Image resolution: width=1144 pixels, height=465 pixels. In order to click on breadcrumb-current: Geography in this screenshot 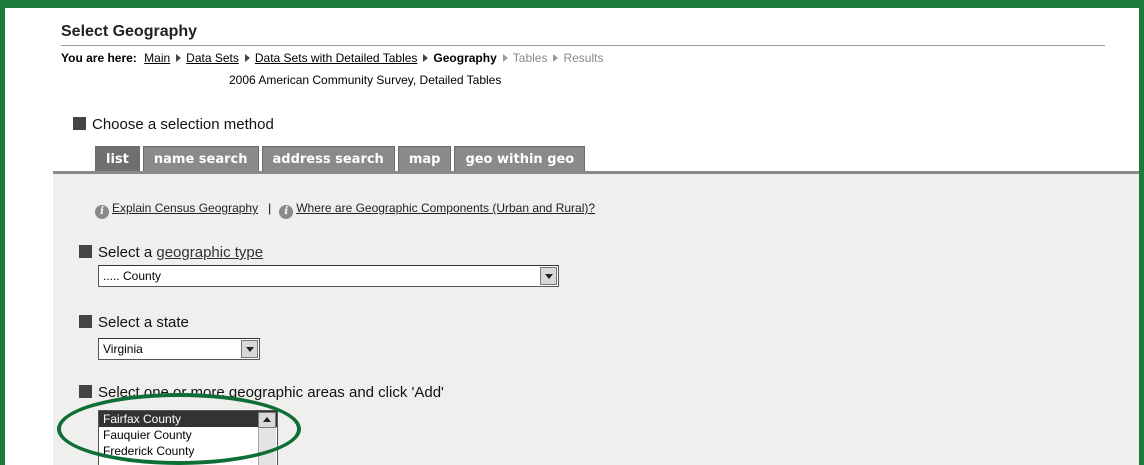, I will do `click(465, 58)`.